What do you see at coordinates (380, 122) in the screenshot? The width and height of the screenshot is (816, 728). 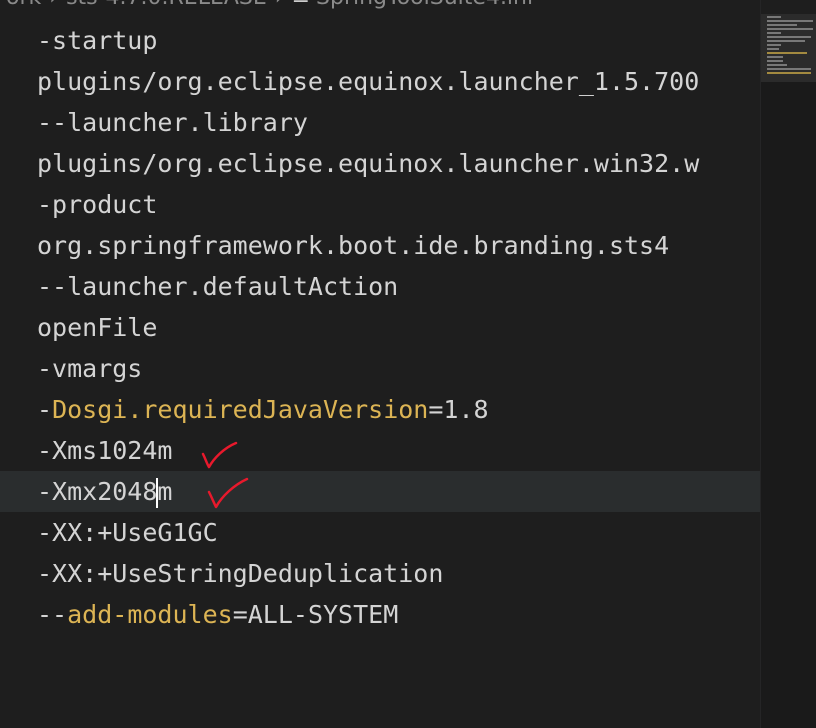 I see `code-line: --launcher.library` at bounding box center [380, 122].